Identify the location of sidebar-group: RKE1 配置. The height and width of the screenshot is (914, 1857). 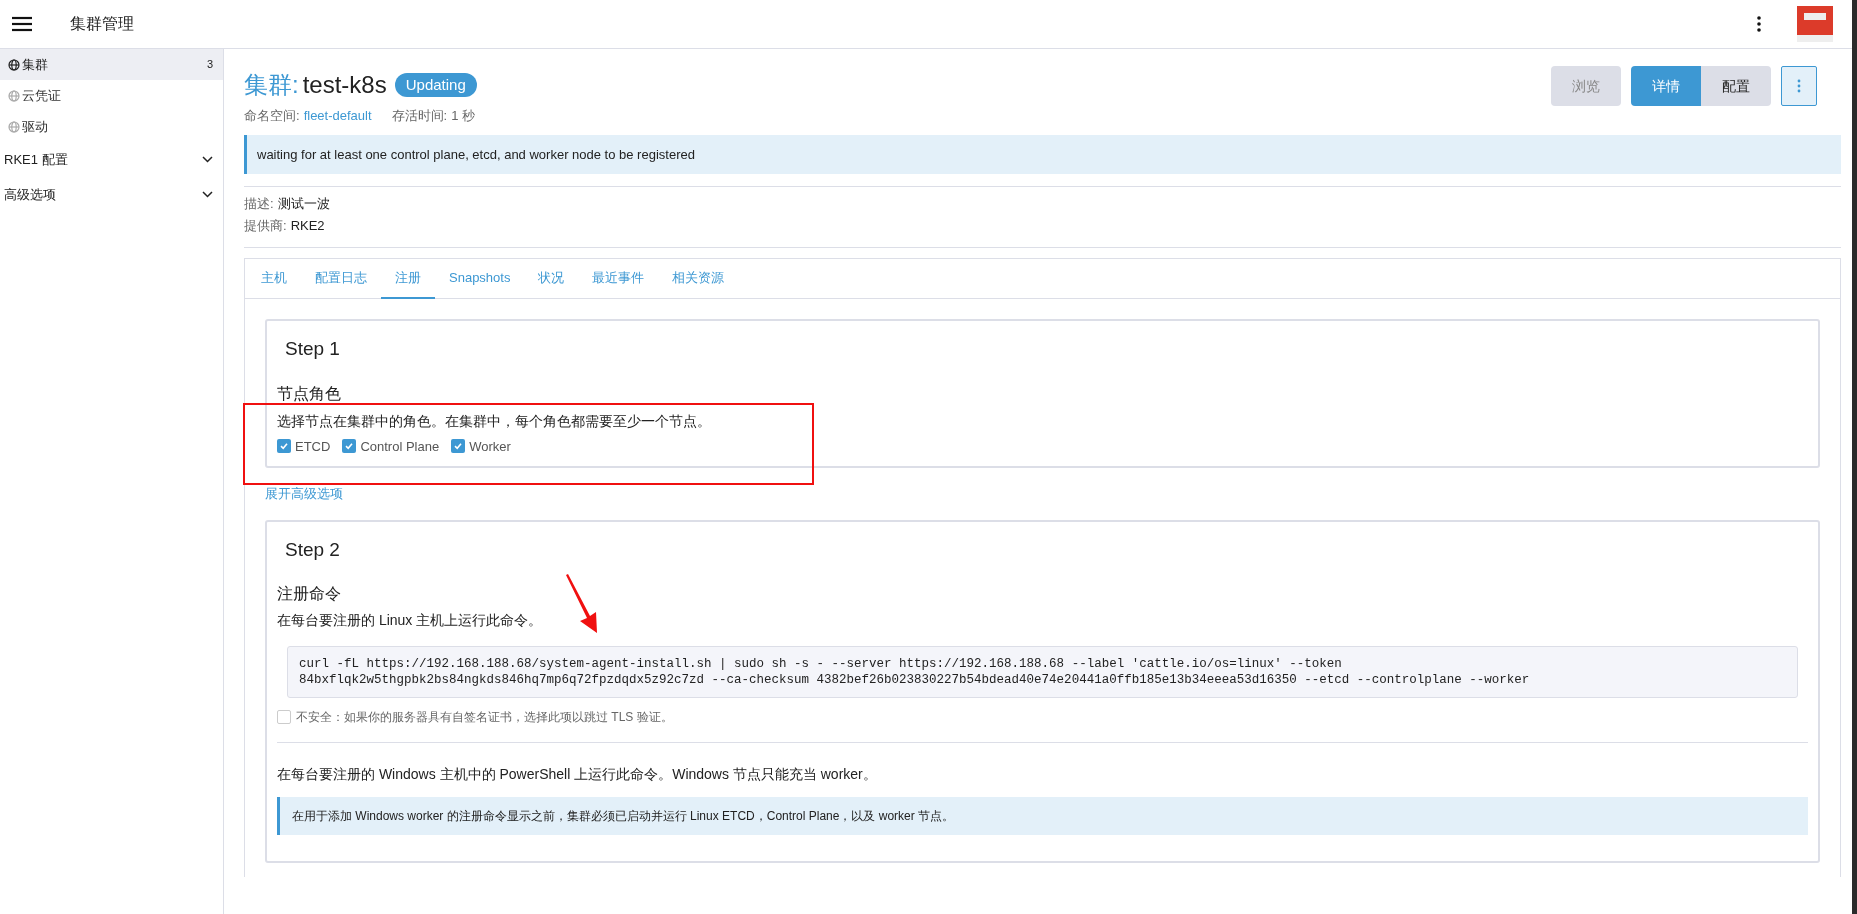
(111, 159).